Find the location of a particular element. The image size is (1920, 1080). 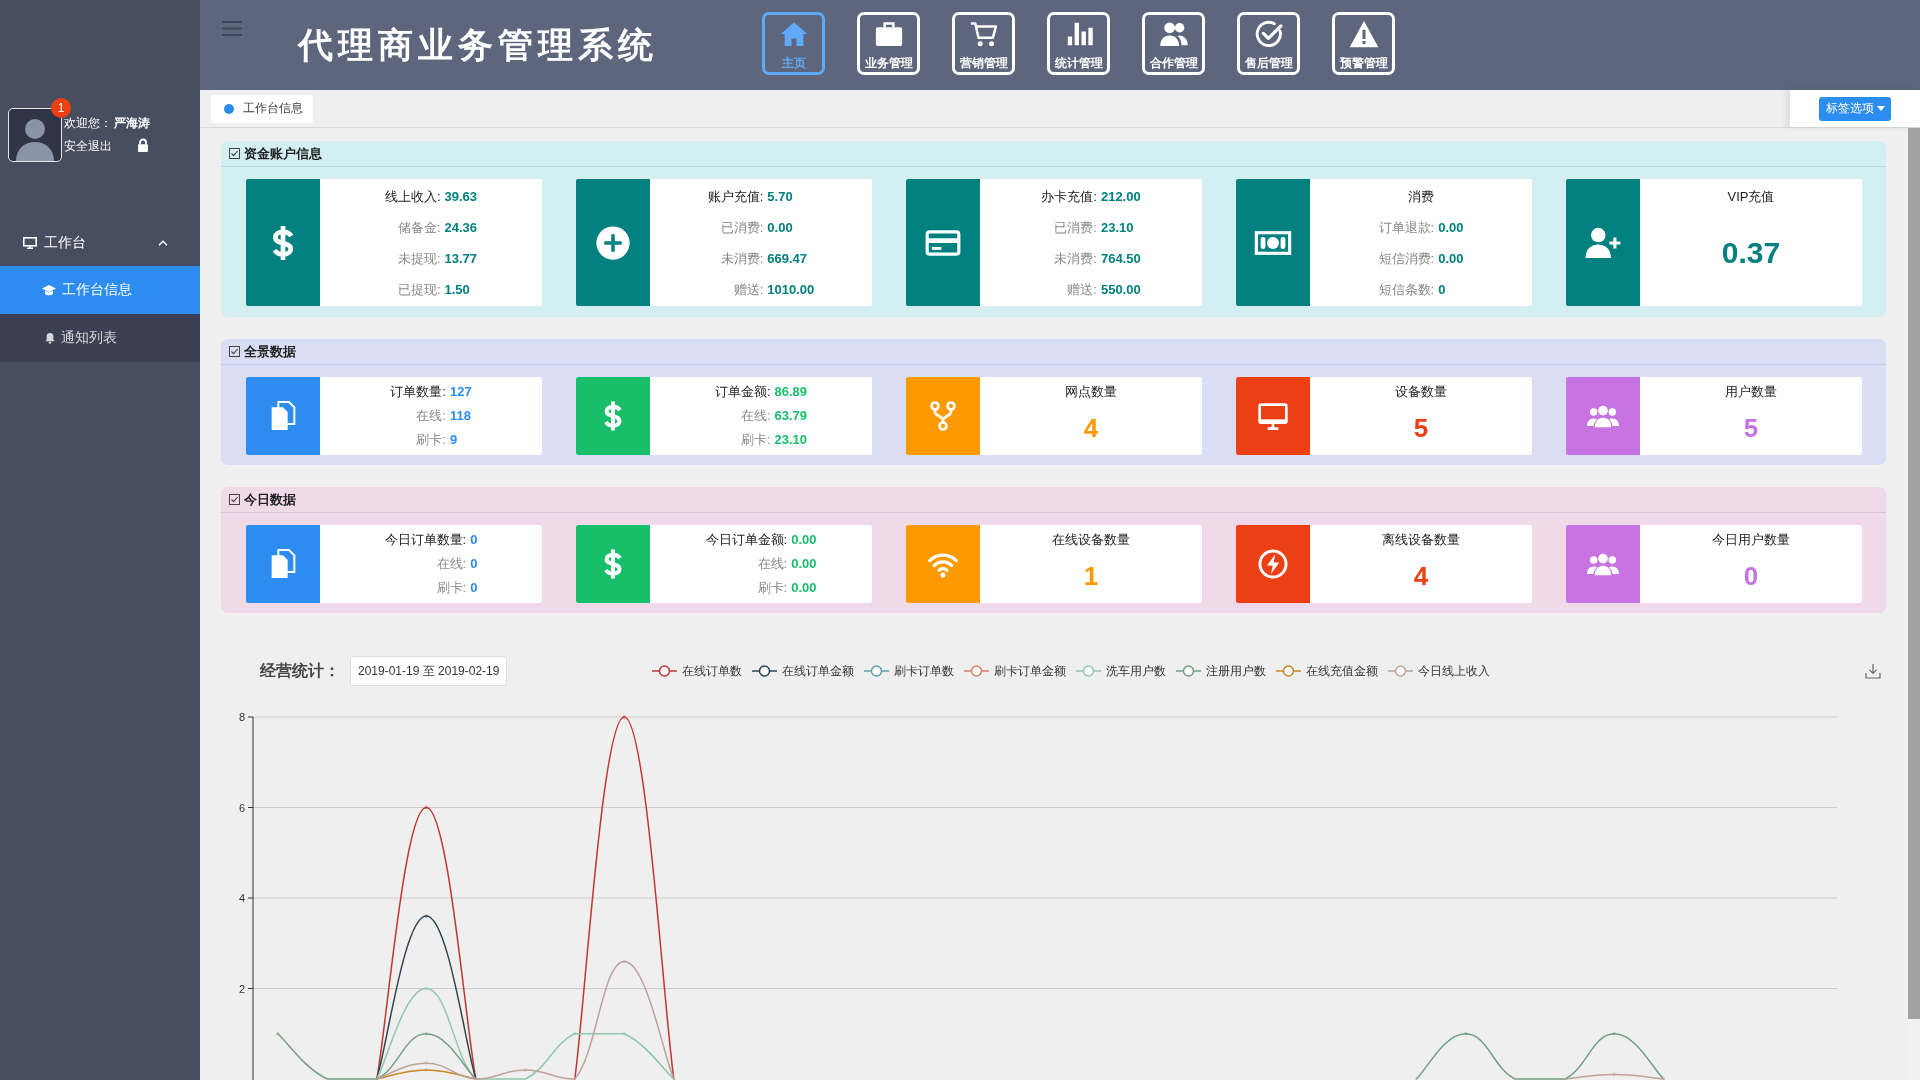

nav-tab: 预警管理 is located at coordinates (1363, 43).